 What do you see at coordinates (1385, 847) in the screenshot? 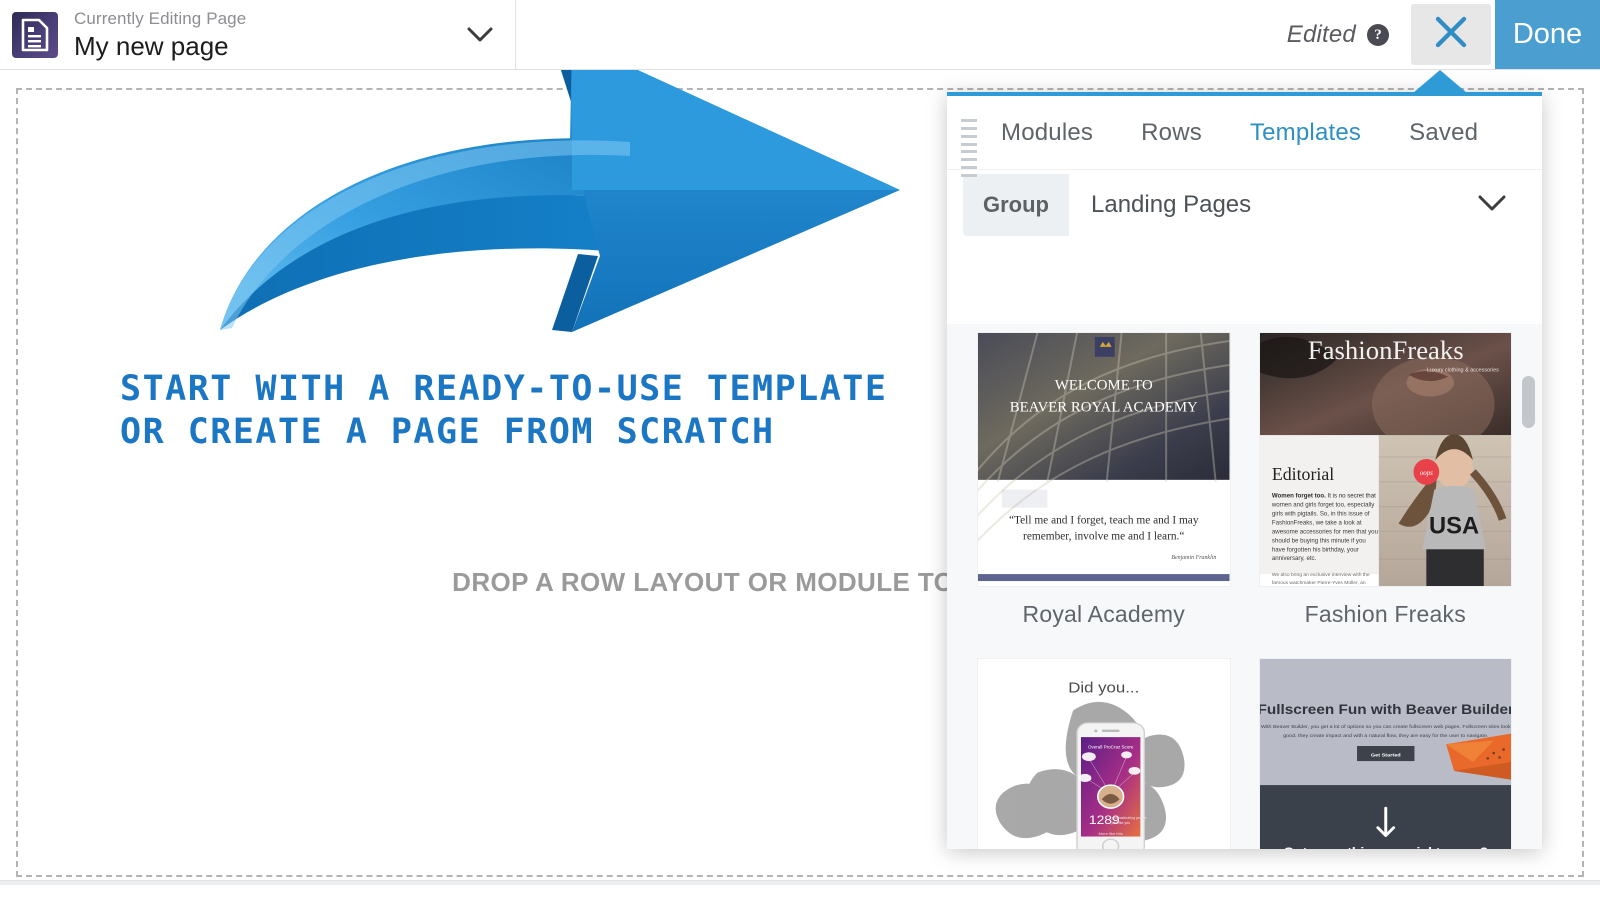
I see `svg-text: Got something special to say ?` at bounding box center [1385, 847].